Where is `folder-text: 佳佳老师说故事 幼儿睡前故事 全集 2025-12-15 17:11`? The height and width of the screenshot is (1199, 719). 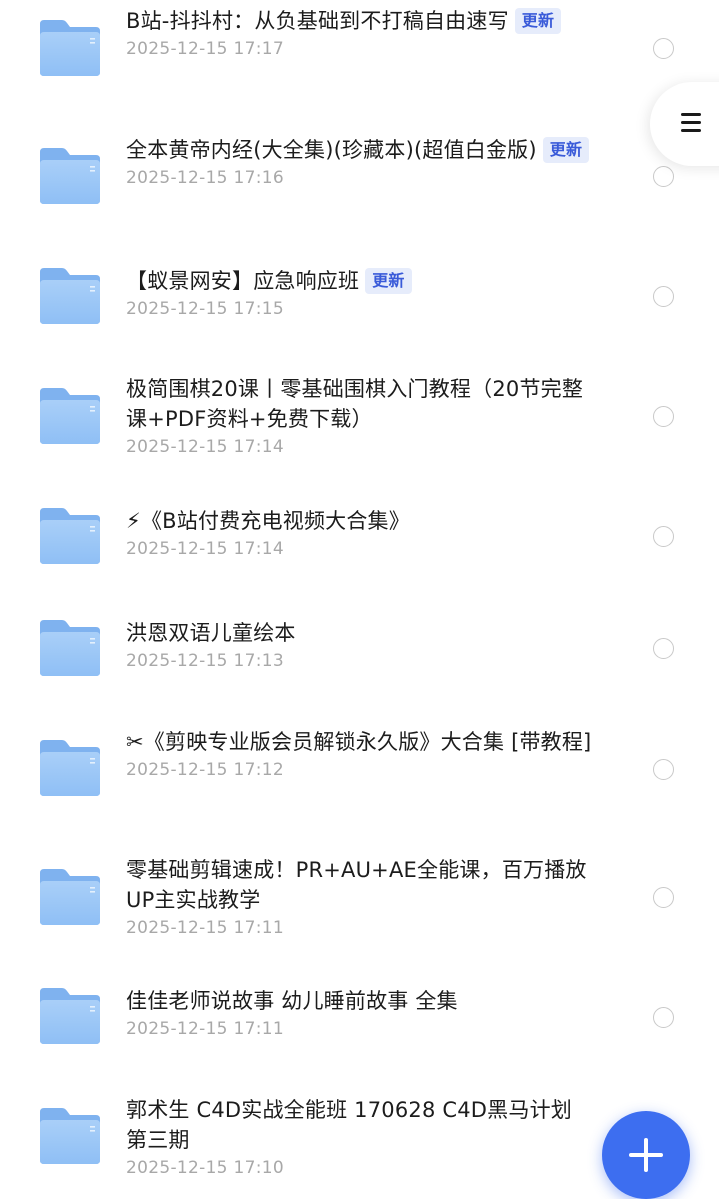
folder-text: 佳佳老师说故事 幼儿睡前故事 全集 2025-12-15 17:11 is located at coordinates (361, 1013).